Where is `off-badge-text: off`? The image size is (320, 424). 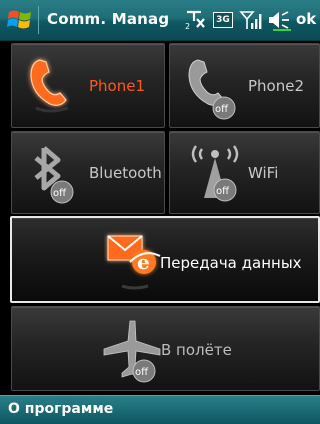
off-badge-text: off is located at coordinates (222, 109).